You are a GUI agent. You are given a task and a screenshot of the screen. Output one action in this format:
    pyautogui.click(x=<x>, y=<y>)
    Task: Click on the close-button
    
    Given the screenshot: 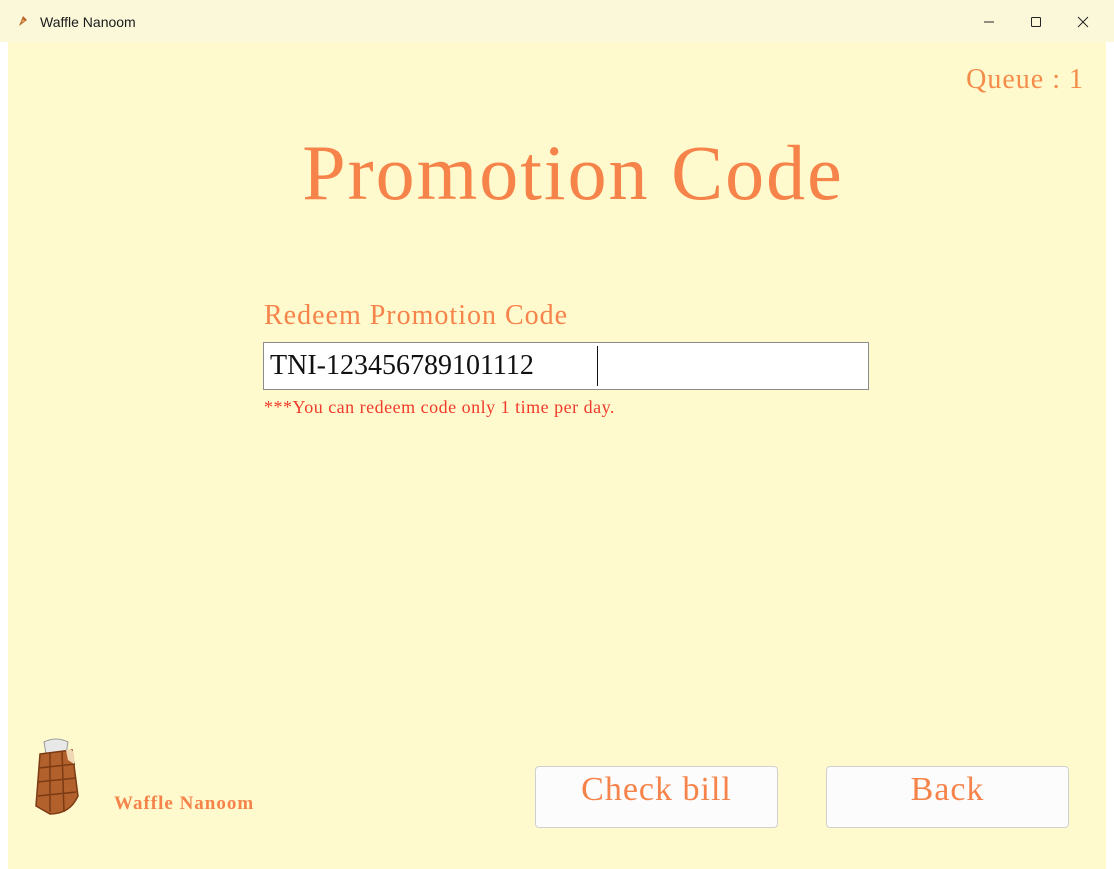 What is the action you would take?
    pyautogui.click(x=1083, y=22)
    